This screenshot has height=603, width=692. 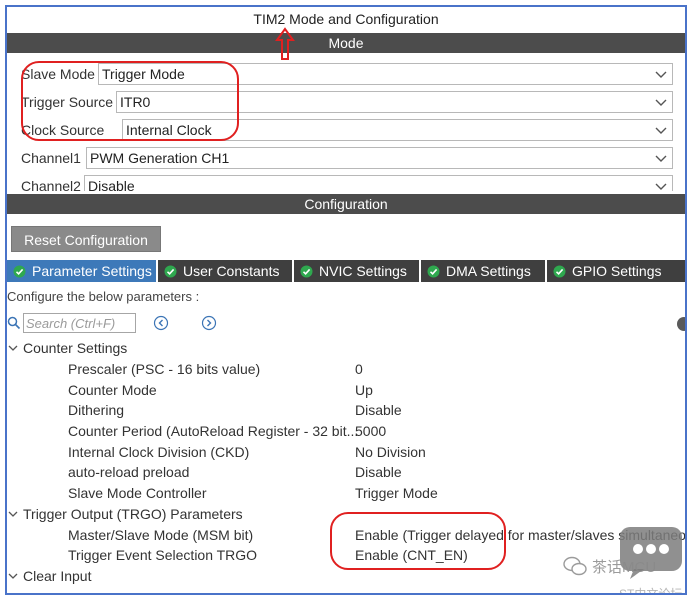 What do you see at coordinates (681, 324) in the screenshot?
I see `scrollbar-thumb` at bounding box center [681, 324].